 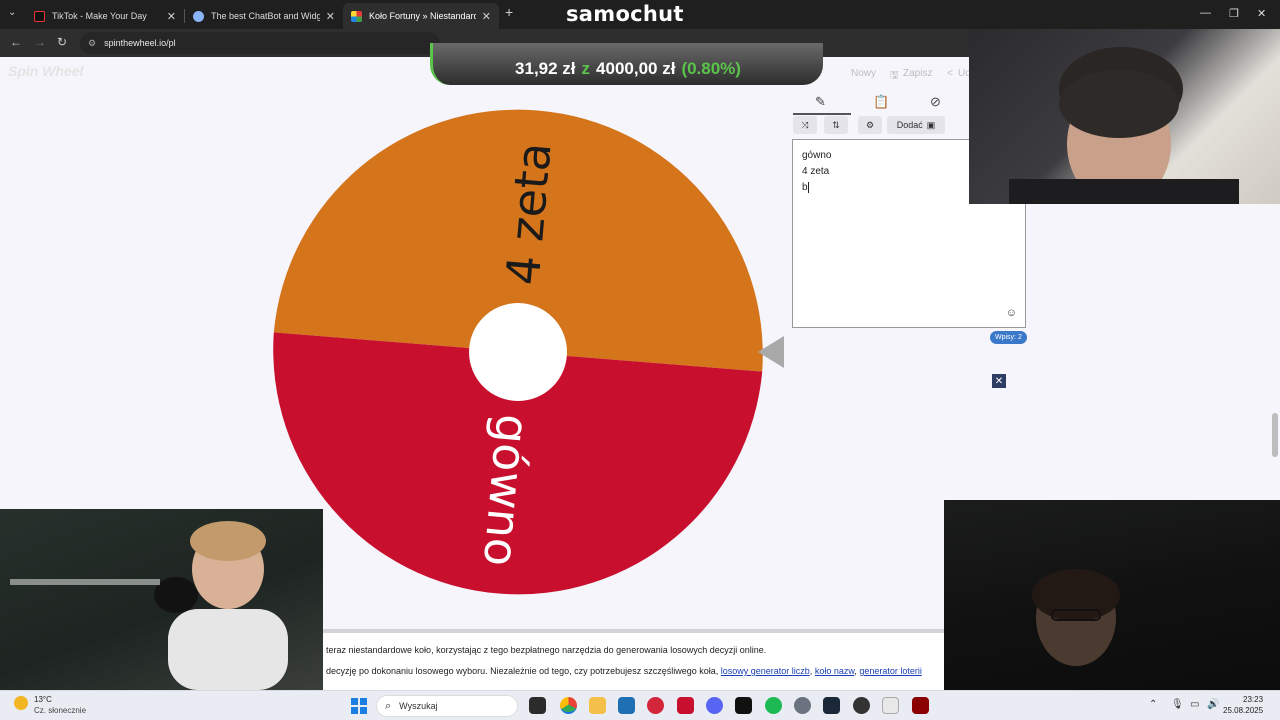 I want to click on taskbar-search: ⌕ Wyszukaj, so click(x=447, y=706).